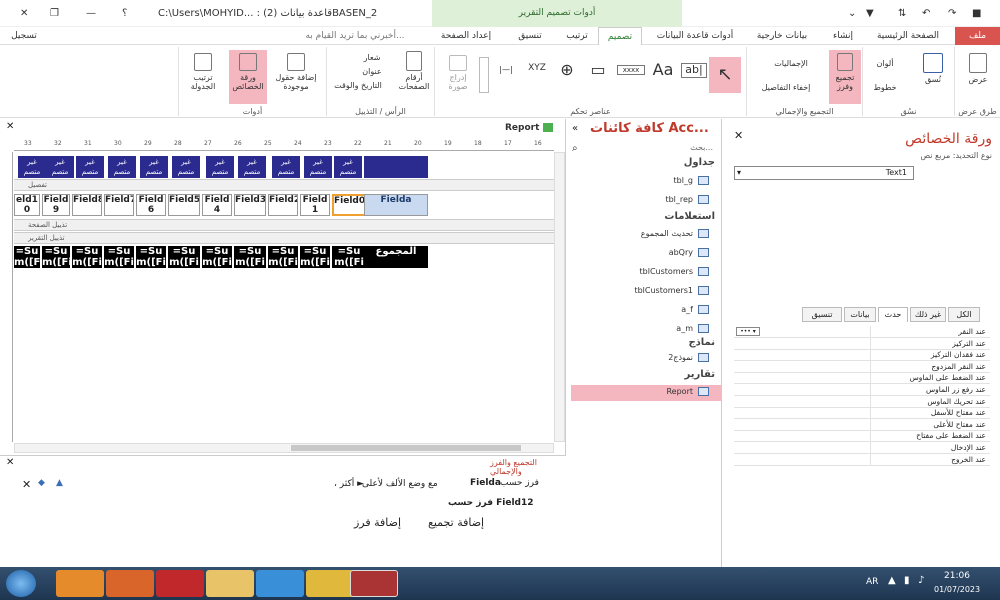  Describe the element at coordinates (663, 69) in the screenshot. I see `label-control-button: Aa` at that location.